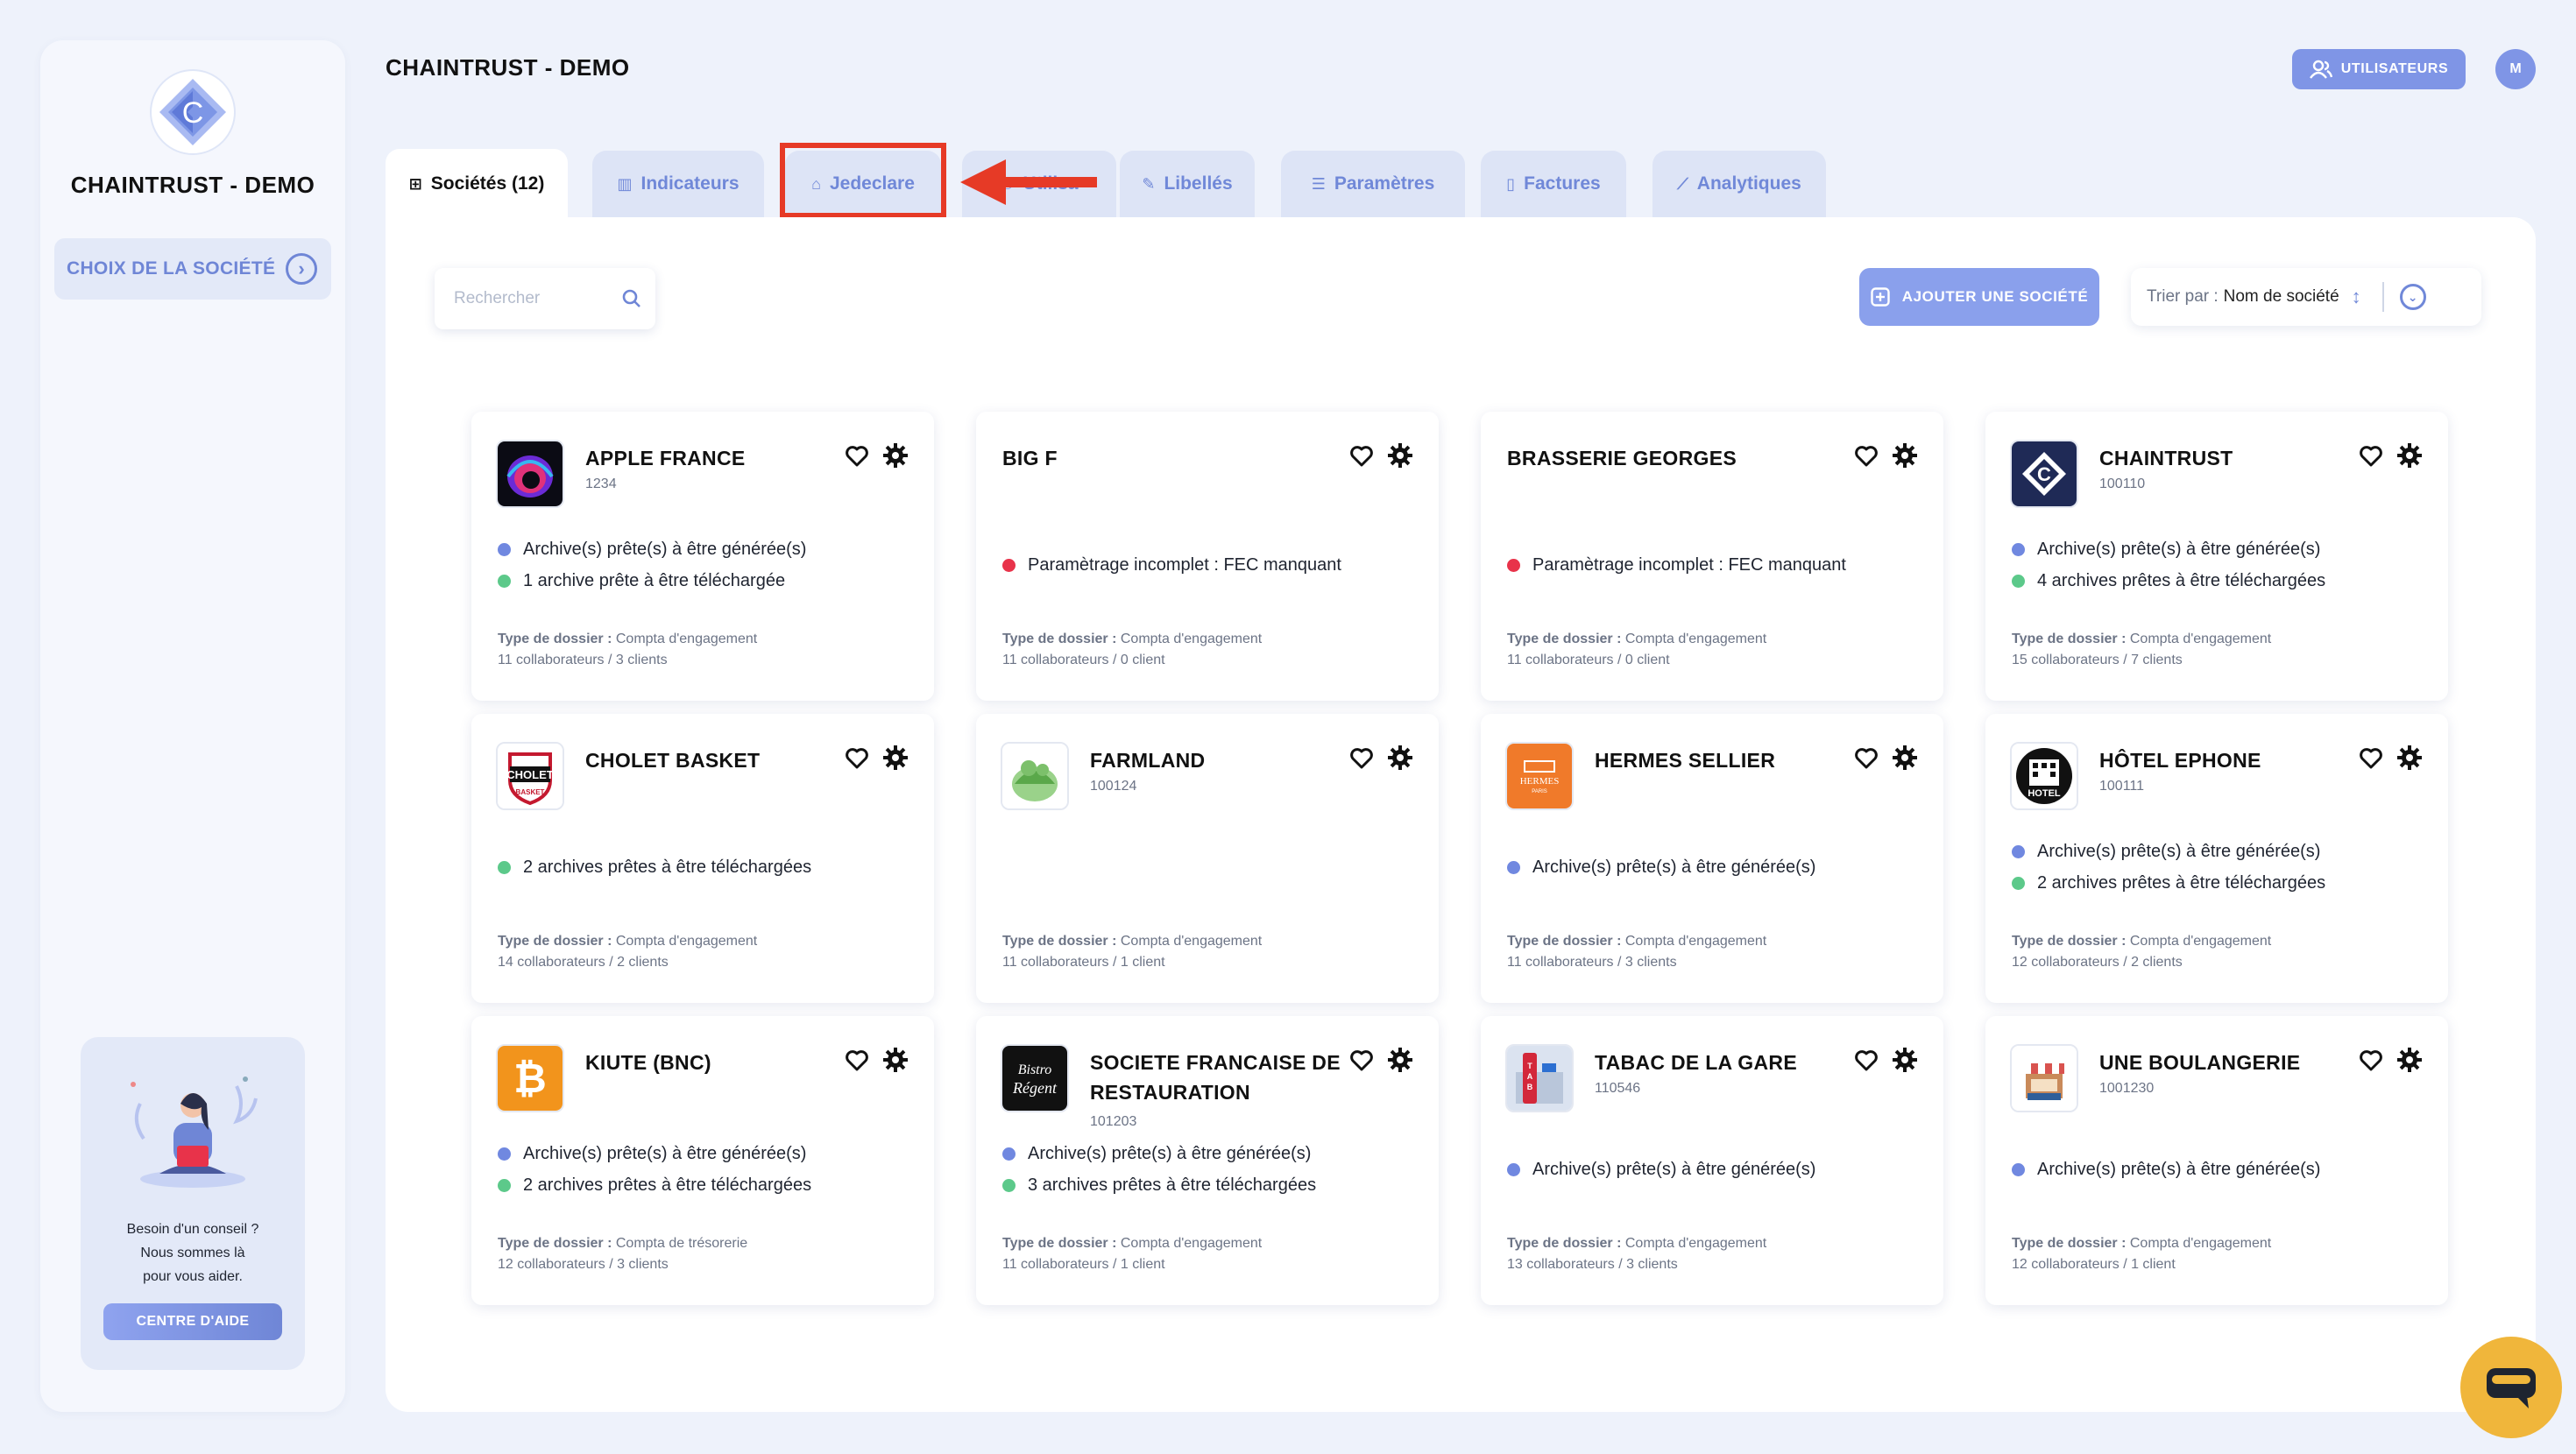 This screenshot has width=2576, height=1454. I want to click on avatar: M, so click(2515, 69).